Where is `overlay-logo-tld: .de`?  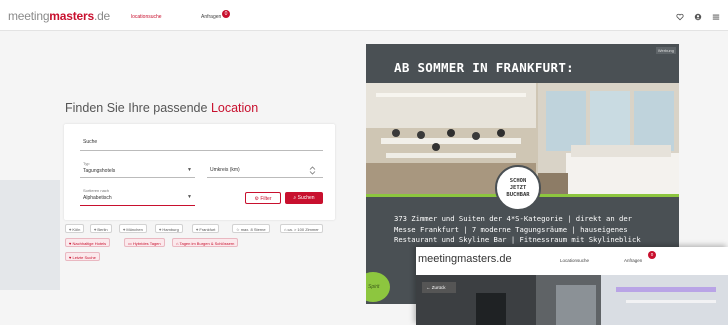 overlay-logo-tld: .de is located at coordinates (504, 259).